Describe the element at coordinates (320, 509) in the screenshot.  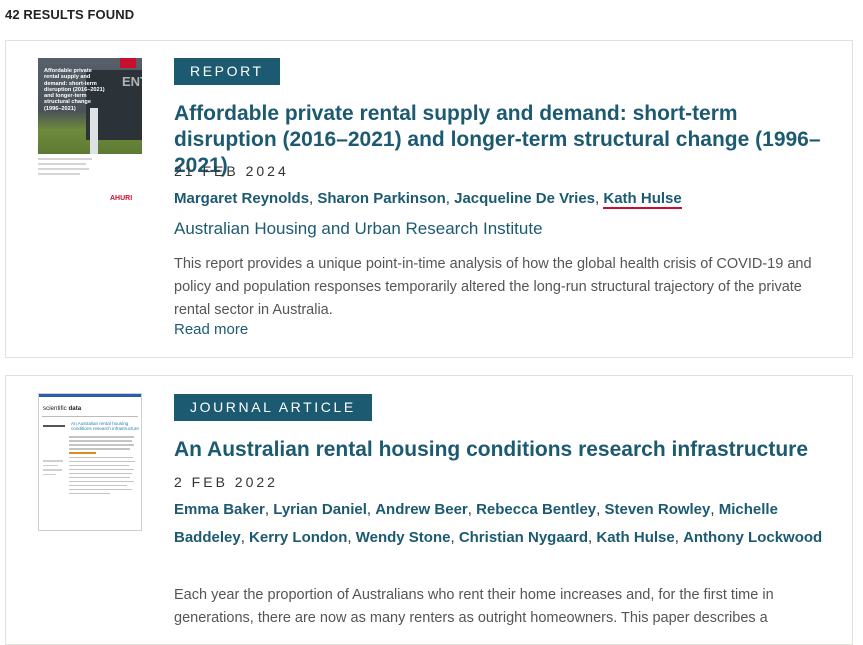
I see `author-link: Lyrian Daniel` at that location.